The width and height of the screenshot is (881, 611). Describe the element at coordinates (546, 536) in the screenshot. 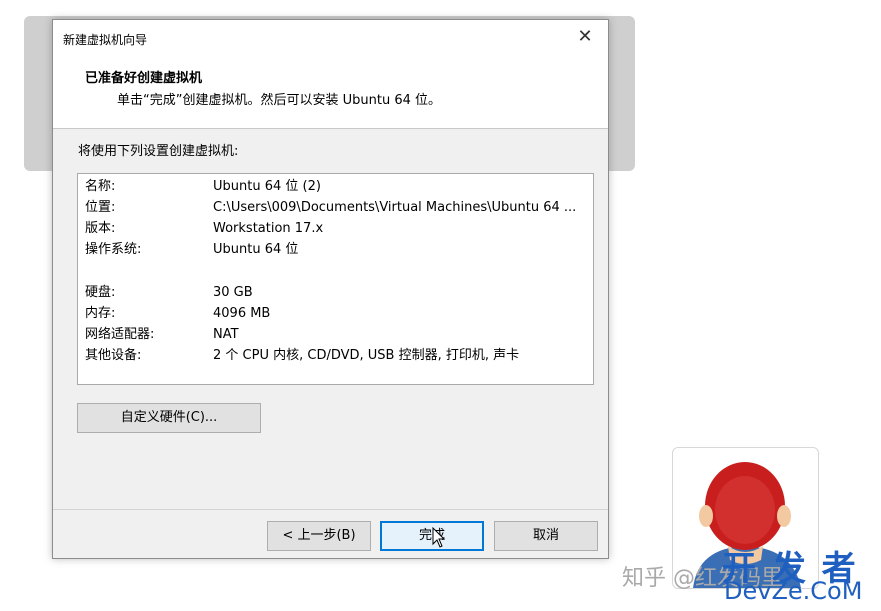

I see `cancel-button: 取消` at that location.